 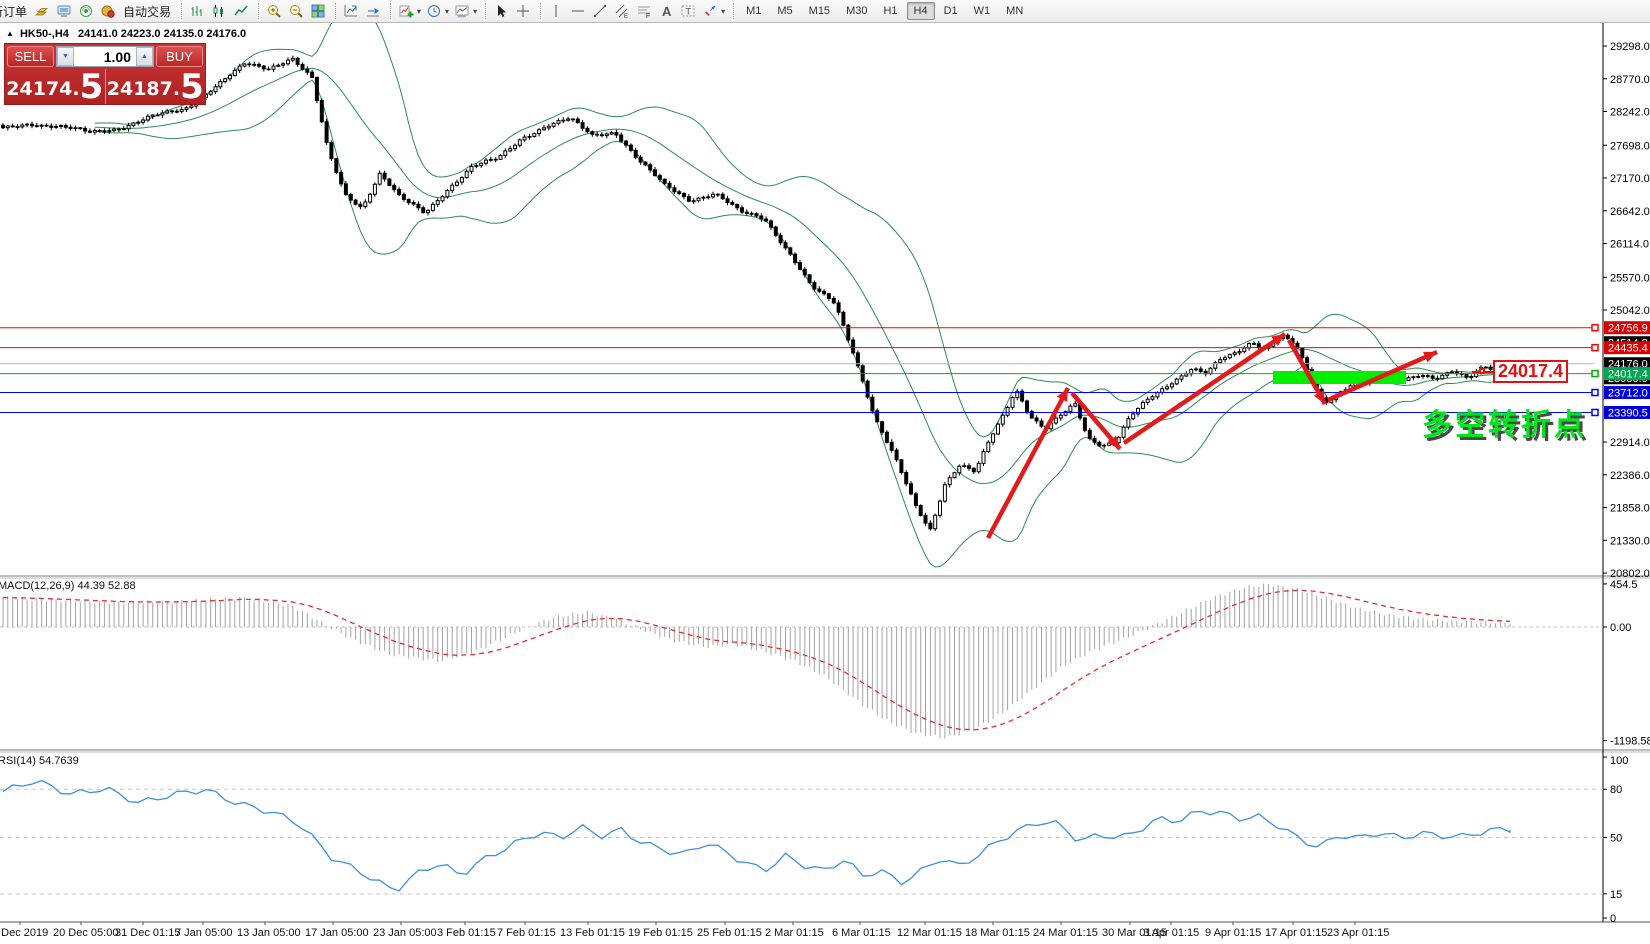 What do you see at coordinates (1358, 933) in the screenshot?
I see `date-tick-label: 23 Apr 01:15` at bounding box center [1358, 933].